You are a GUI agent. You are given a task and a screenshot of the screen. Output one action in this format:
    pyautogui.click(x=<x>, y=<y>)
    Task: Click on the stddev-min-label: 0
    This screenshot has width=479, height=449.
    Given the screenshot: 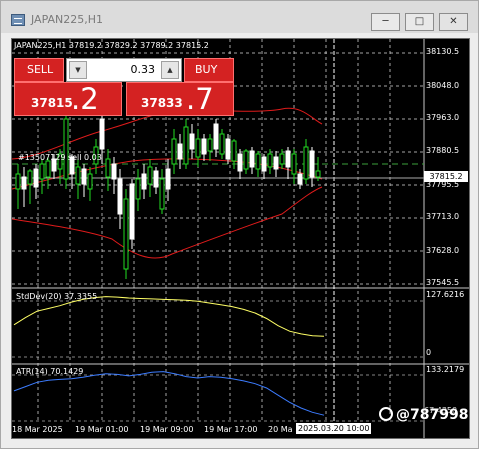 What is the action you would take?
    pyautogui.click(x=429, y=352)
    